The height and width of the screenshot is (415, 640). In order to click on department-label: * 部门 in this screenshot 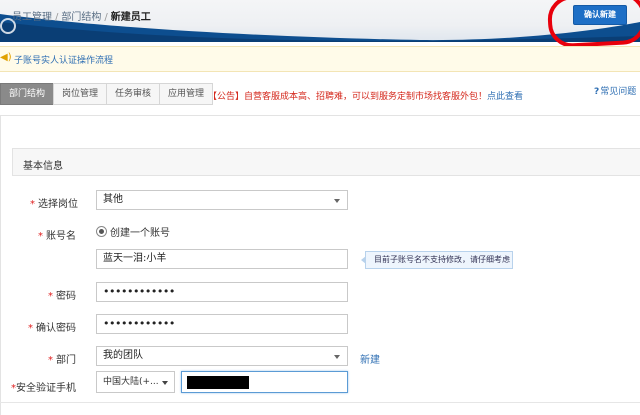, I will do `click(53, 358)`.